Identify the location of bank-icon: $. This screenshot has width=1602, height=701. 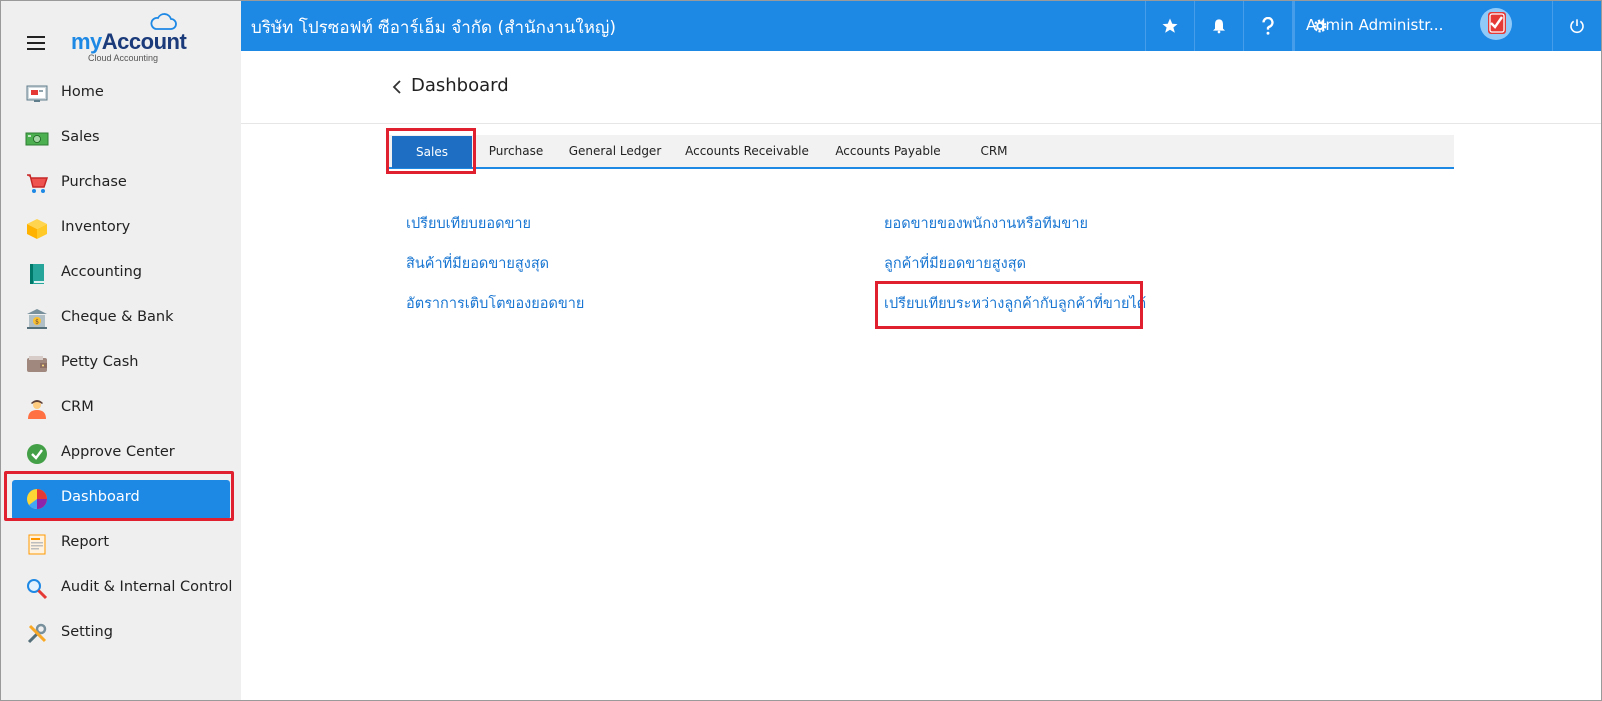
(37, 319).